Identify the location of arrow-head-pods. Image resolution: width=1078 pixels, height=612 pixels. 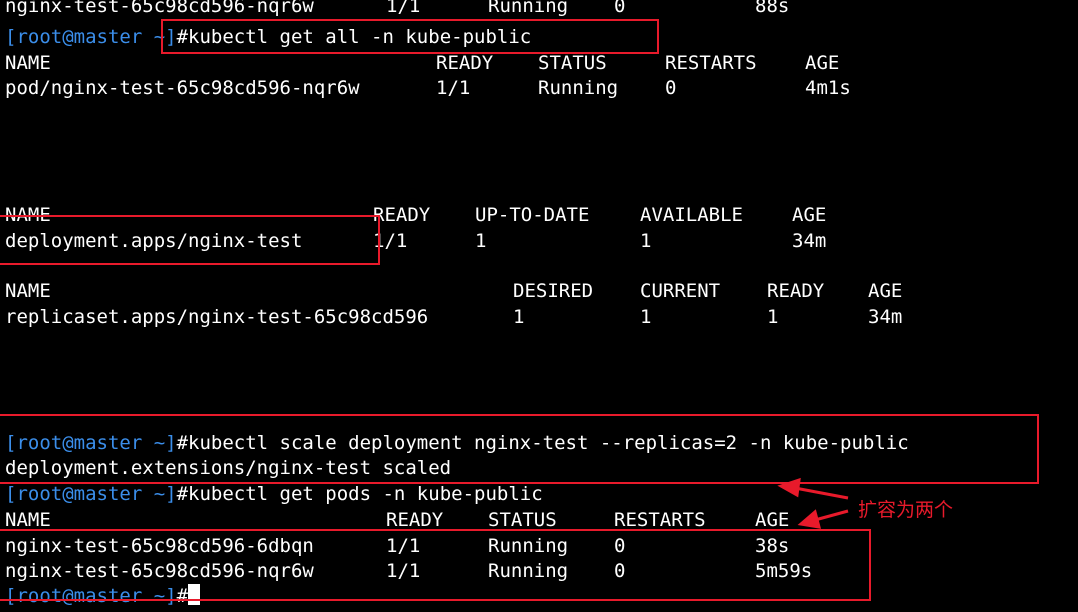
(809, 519).